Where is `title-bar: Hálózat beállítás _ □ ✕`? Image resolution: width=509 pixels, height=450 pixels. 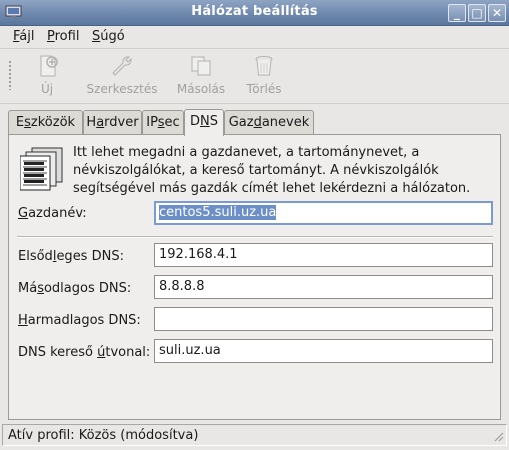 title-bar: Hálózat beállítás _ □ ✕ is located at coordinates (254, 13).